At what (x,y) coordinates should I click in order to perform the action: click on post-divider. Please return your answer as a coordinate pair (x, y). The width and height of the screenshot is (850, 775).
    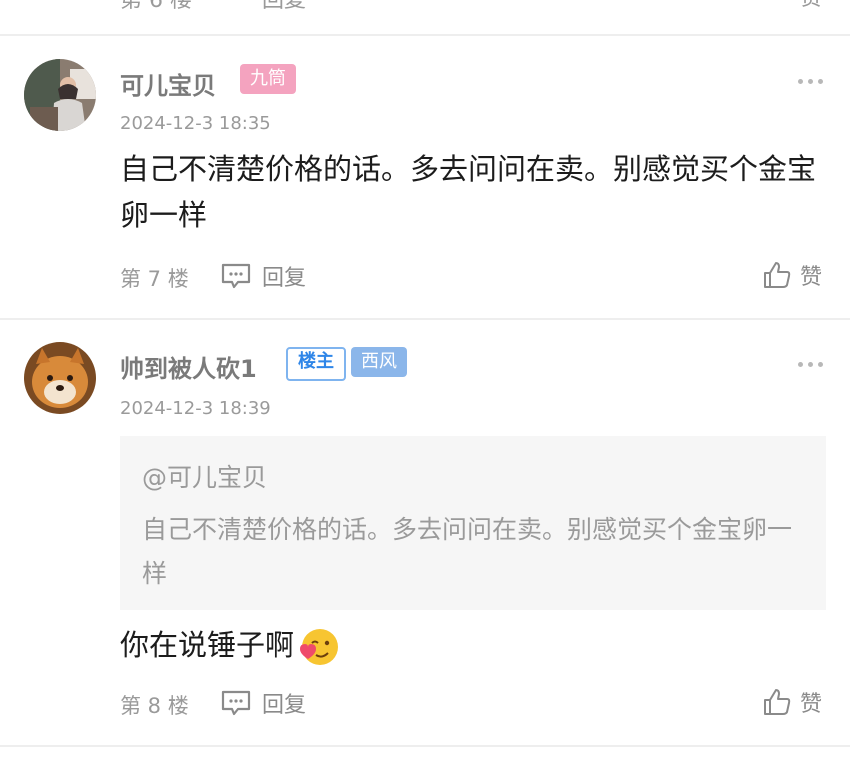
    Looking at the image, I should click on (425, 746).